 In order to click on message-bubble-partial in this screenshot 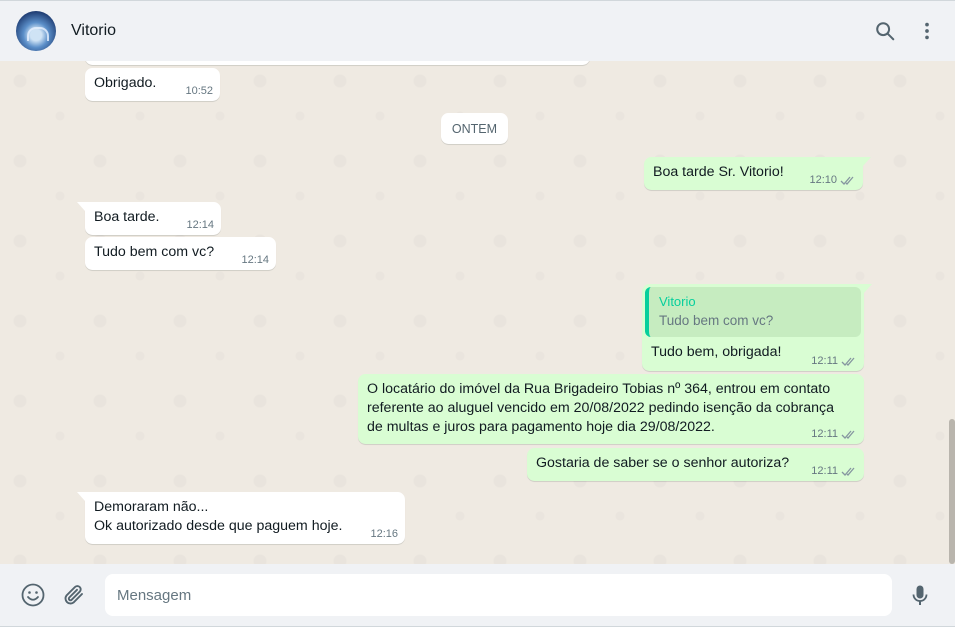, I will do `click(337, 63)`.